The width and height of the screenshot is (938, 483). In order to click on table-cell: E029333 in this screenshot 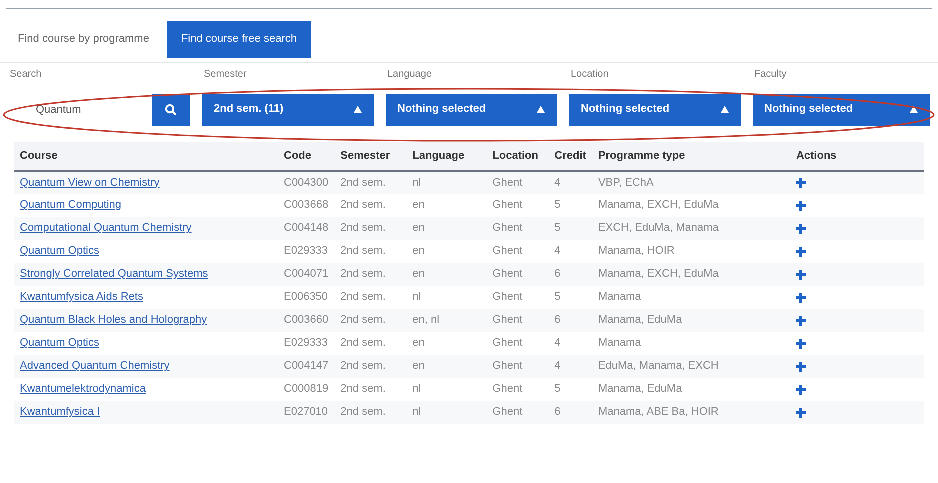, I will do `click(306, 251)`.